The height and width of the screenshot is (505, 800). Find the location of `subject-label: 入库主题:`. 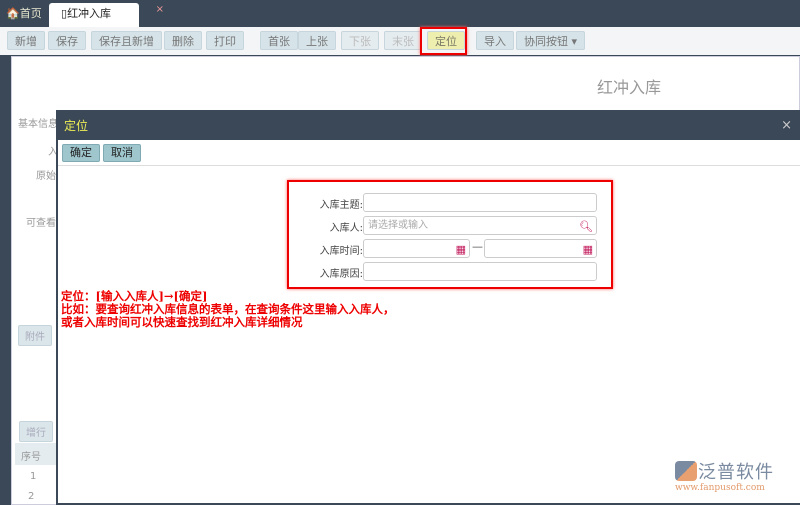

subject-label: 入库主题: is located at coordinates (341, 205).